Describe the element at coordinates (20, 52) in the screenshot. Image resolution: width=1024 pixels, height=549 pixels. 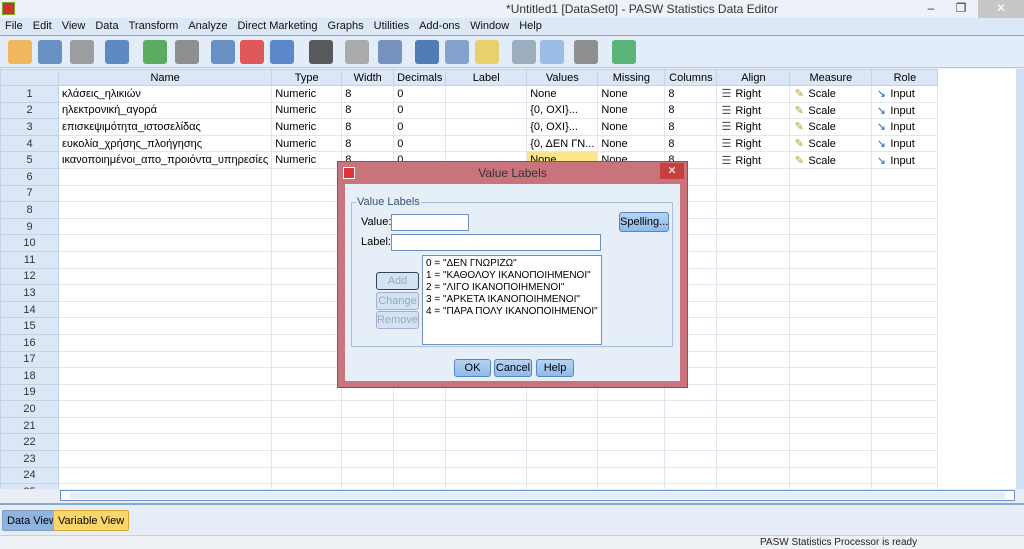
I see `open-icon` at that location.